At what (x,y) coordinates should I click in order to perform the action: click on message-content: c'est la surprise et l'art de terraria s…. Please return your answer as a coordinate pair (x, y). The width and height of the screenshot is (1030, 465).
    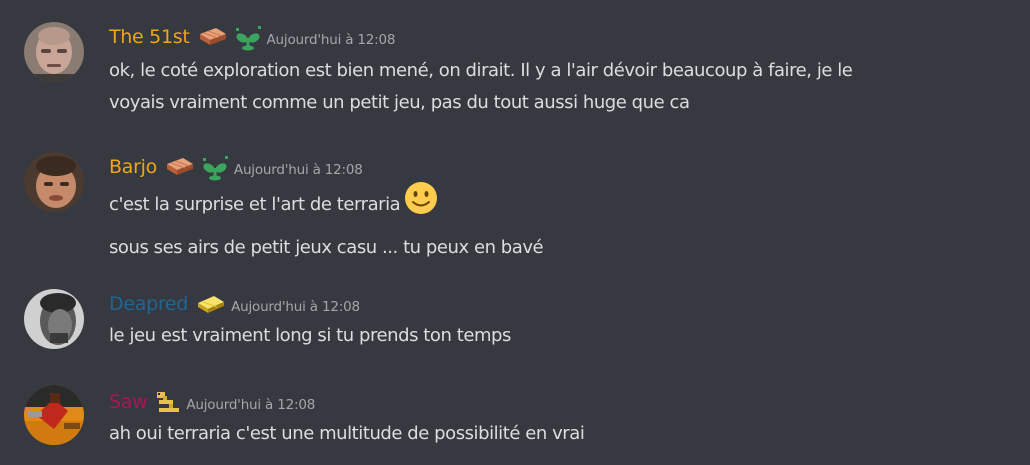
    Looking at the image, I should click on (326, 222).